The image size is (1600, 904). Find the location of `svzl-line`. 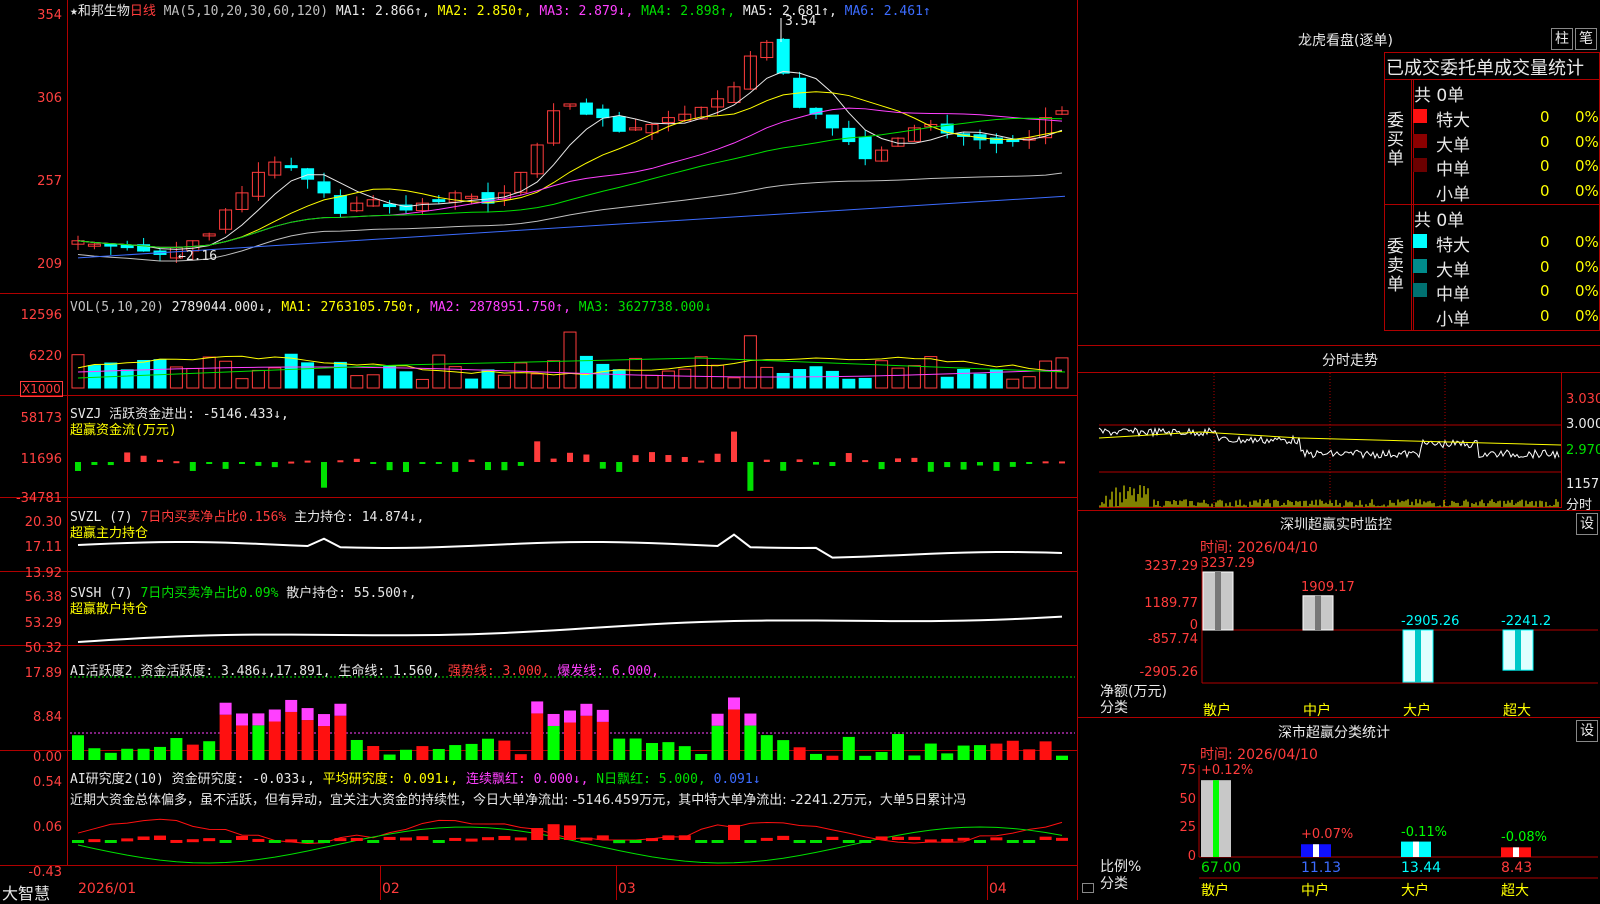

svzl-line is located at coordinates (570, 546).